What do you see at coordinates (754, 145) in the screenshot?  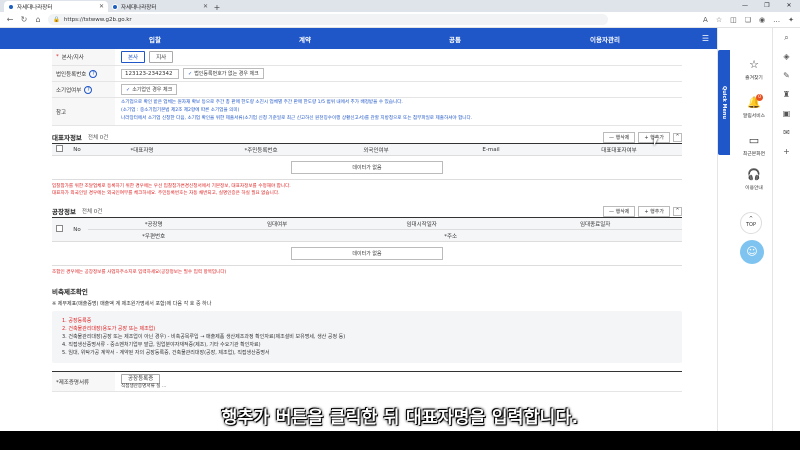 I see `quick-recent: ▭ 최근본화면` at bounding box center [754, 145].